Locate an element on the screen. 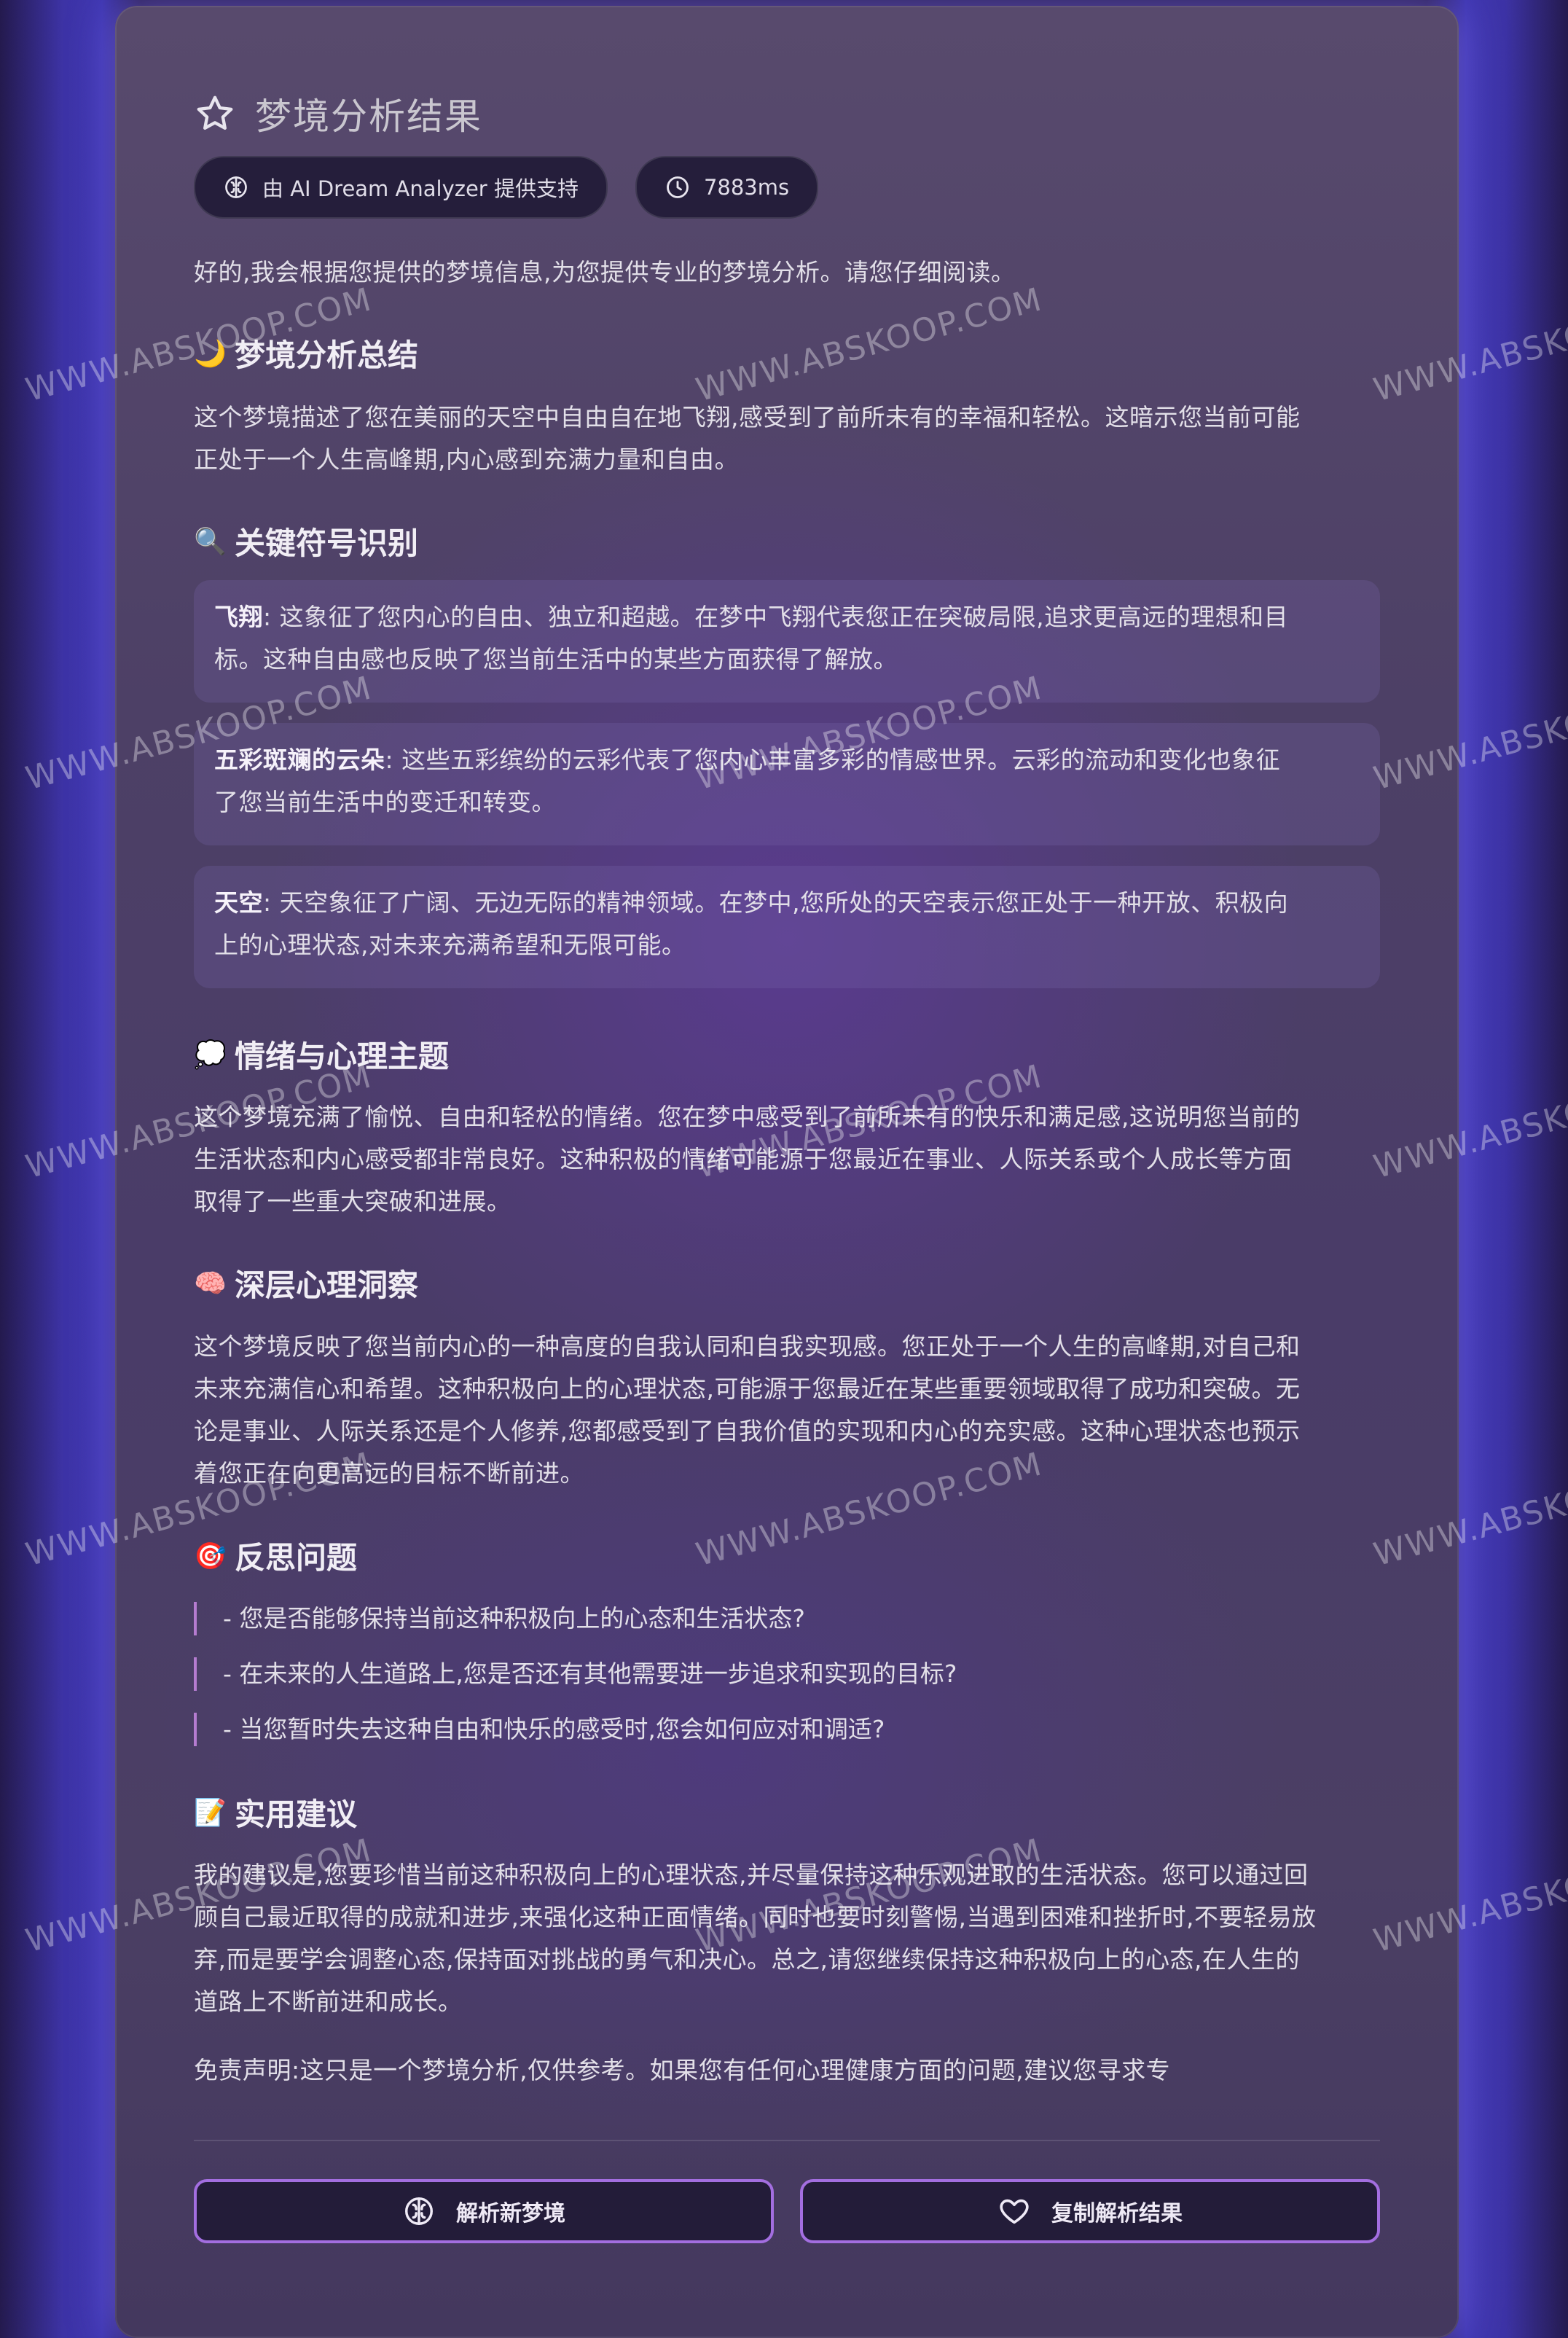 The width and height of the screenshot is (1568, 2338). symbol-term: 天空 is located at coordinates (238, 902).